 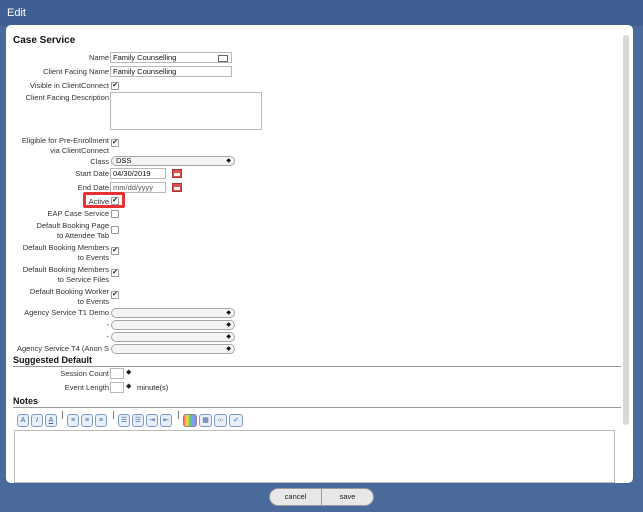 I want to click on booking-page-label: Default Booking Page to Attendee Tab, so click(x=59, y=231).